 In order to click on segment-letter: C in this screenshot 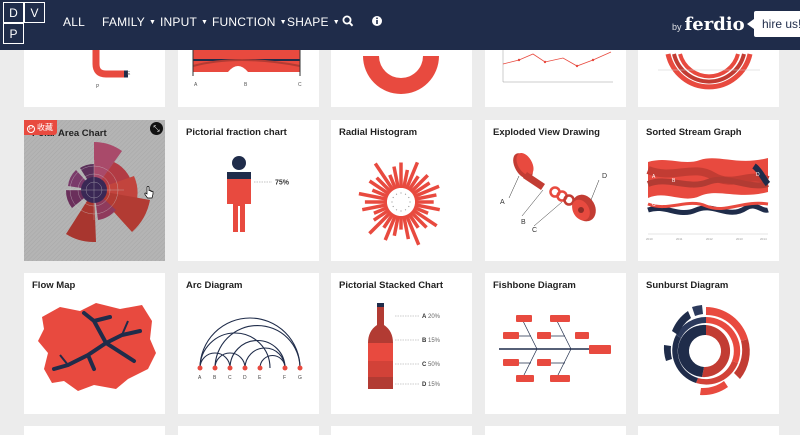, I will do `click(424, 365)`.